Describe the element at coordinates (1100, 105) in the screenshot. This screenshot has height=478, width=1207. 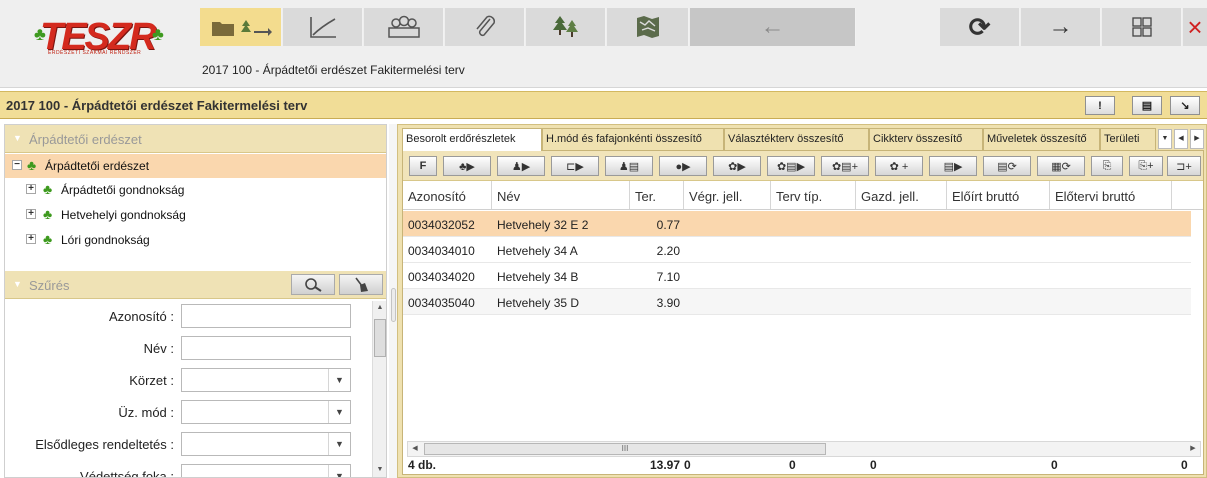
I see `alert-button: !` at that location.